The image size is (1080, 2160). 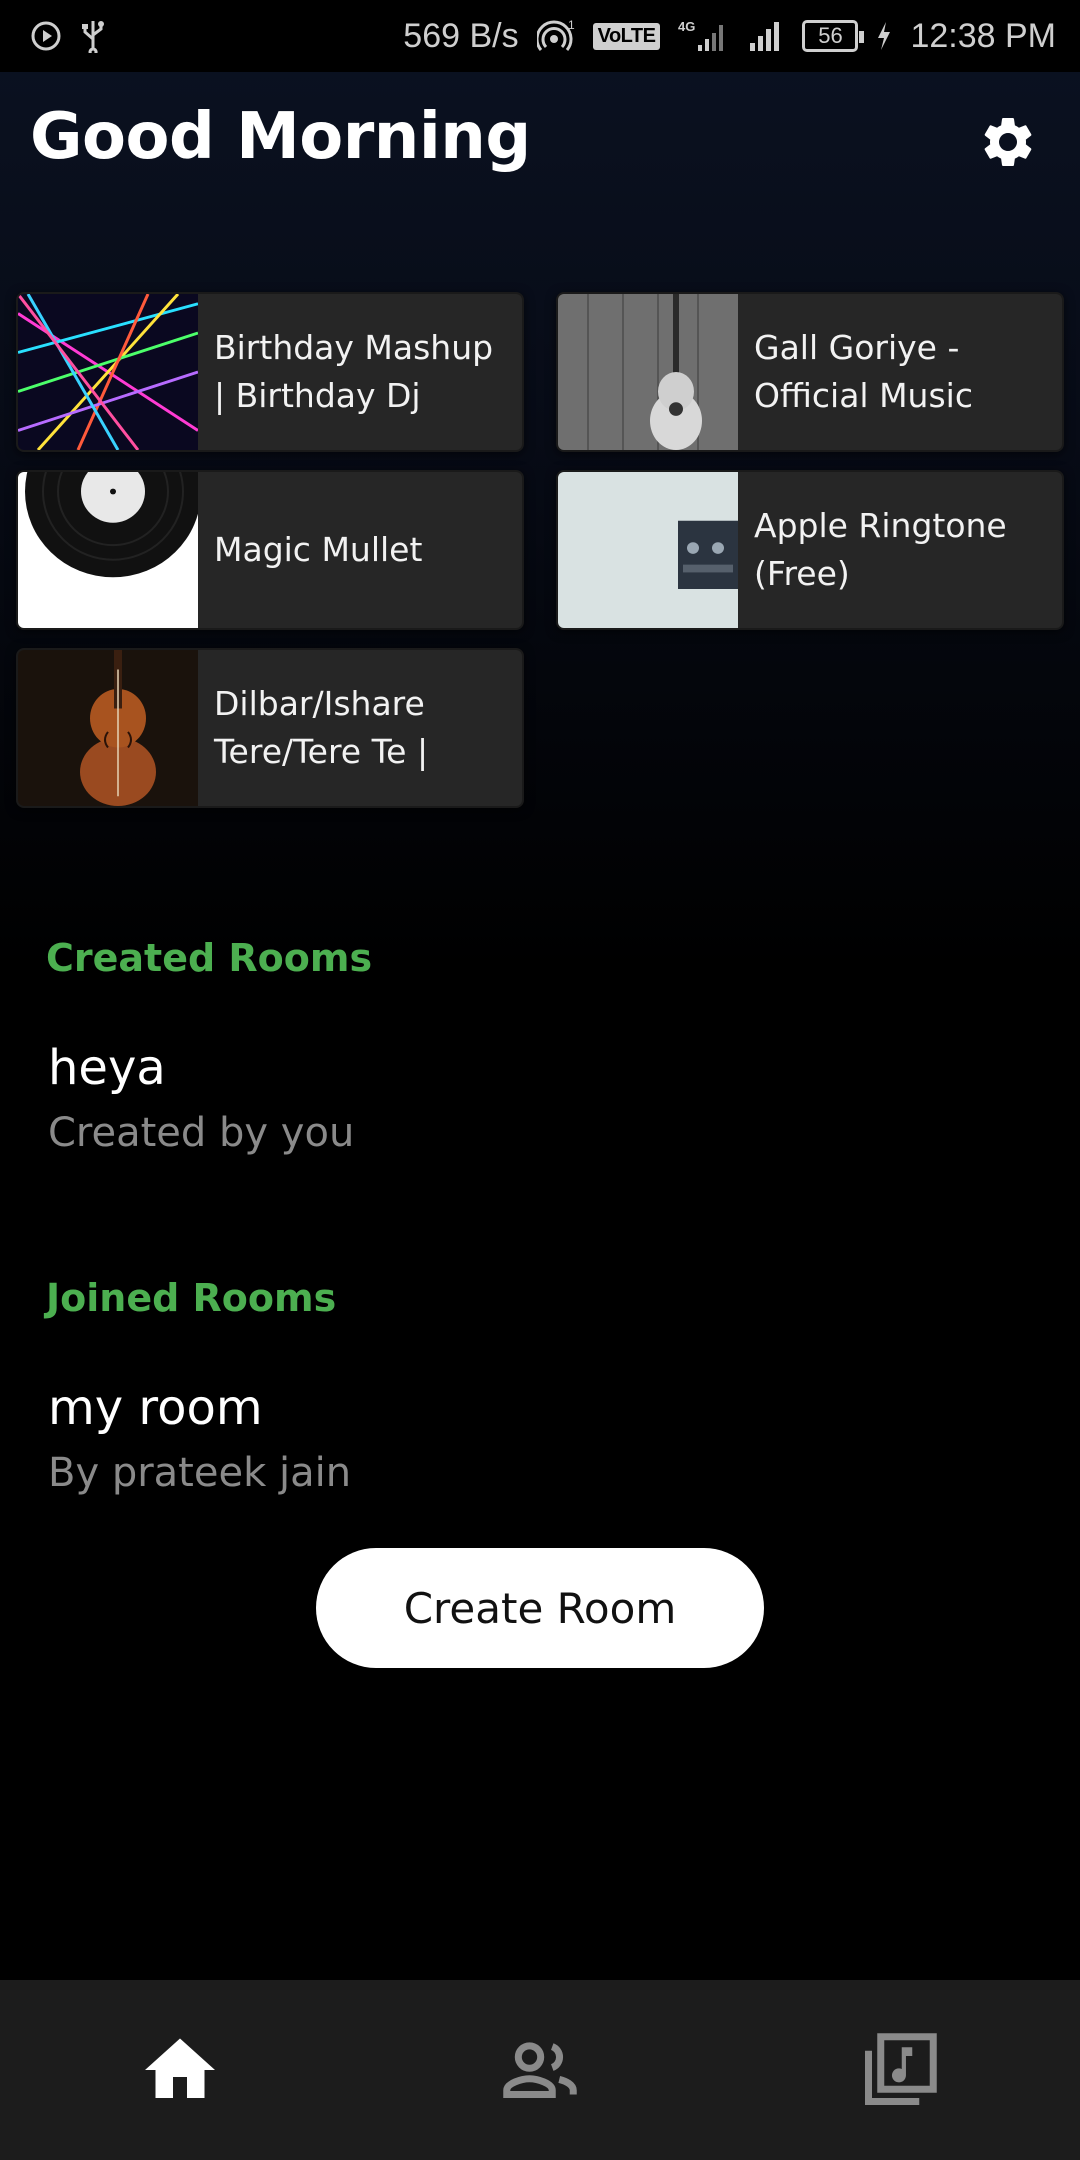 I want to click on music-library-icon, so click(x=901, y=2069).